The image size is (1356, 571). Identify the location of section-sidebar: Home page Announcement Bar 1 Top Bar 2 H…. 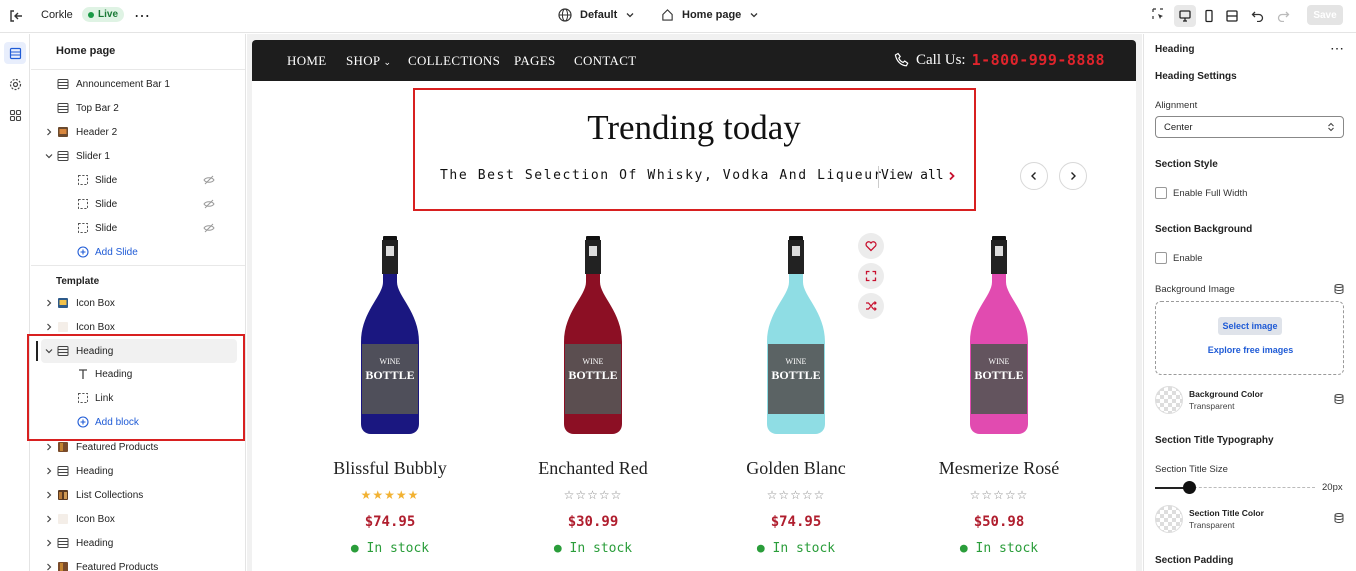
(138, 302).